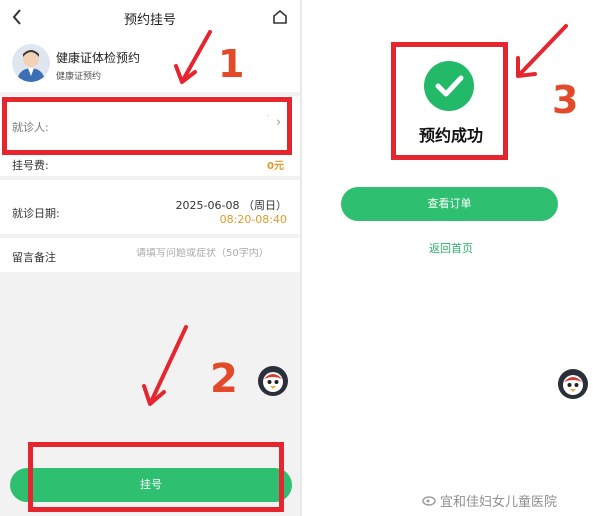 The height and width of the screenshot is (516, 600). Describe the element at coordinates (565, 100) in the screenshot. I see `step-number-3: 3` at that location.